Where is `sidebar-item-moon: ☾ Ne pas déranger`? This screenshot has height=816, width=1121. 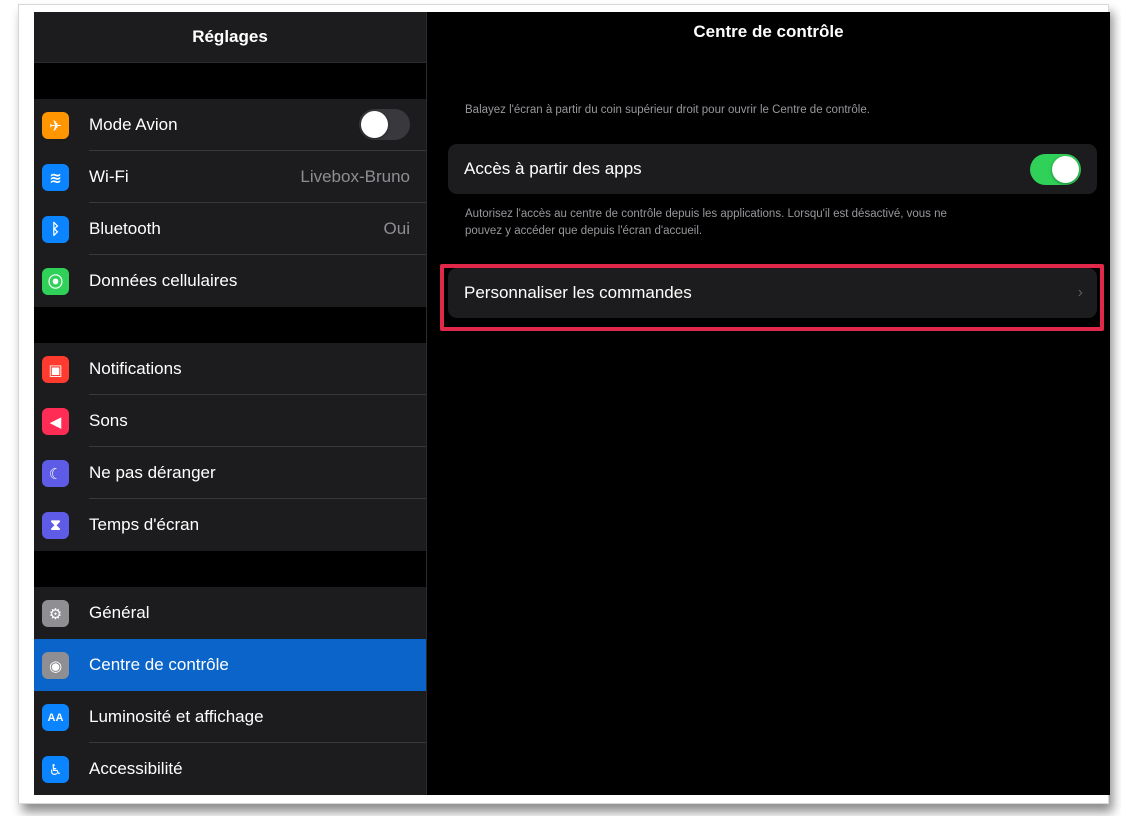 sidebar-item-moon: ☾ Ne pas déranger is located at coordinates (230, 473).